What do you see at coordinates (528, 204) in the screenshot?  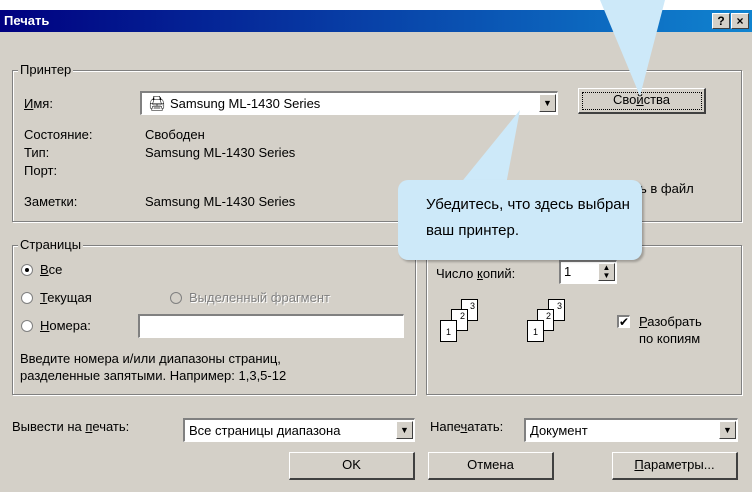 I see `callout-line1: Убедитесь, что здесь выбран` at bounding box center [528, 204].